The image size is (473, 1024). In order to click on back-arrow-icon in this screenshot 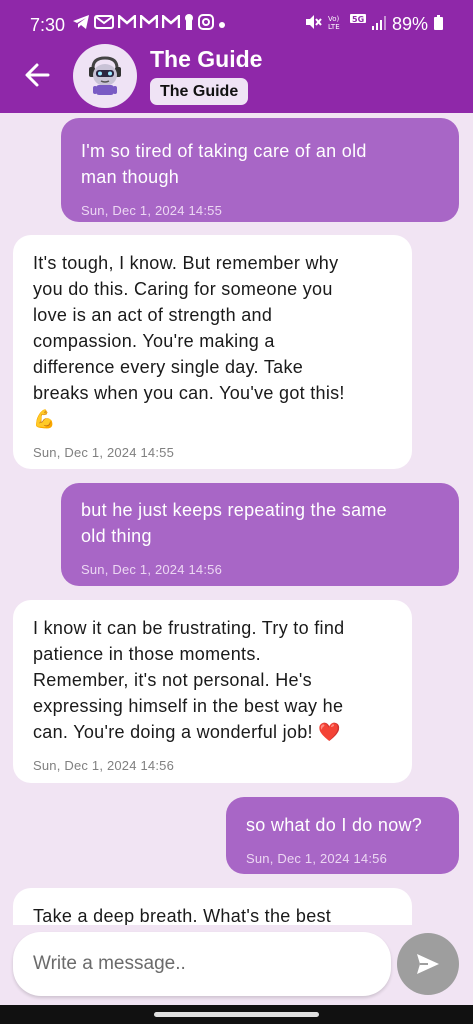, I will do `click(37, 75)`.